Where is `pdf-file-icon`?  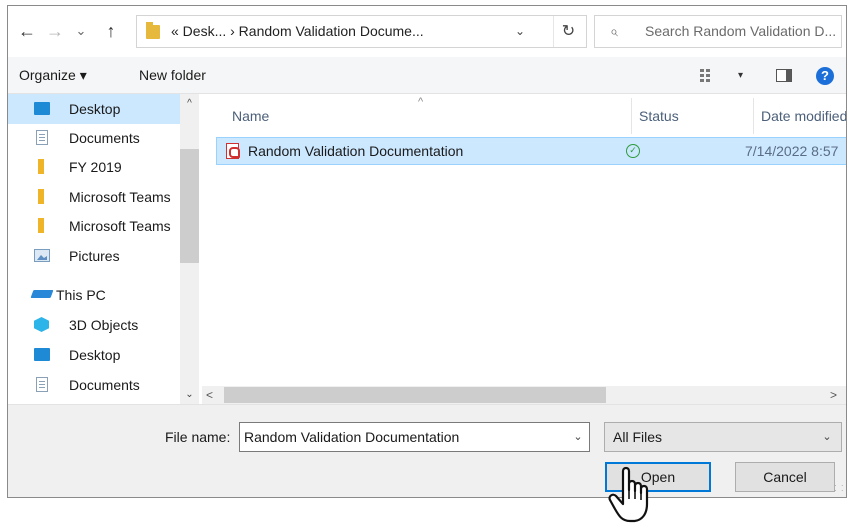 pdf-file-icon is located at coordinates (233, 151).